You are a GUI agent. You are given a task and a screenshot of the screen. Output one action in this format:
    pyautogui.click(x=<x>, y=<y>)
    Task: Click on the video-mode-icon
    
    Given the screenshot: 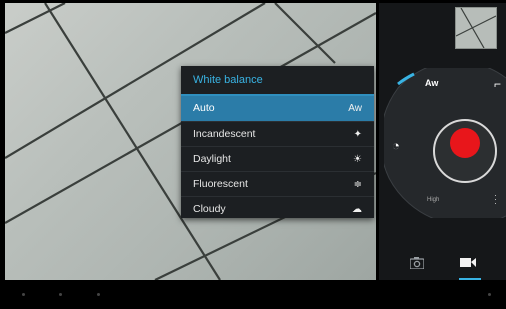 What is the action you would take?
    pyautogui.click(x=468, y=262)
    